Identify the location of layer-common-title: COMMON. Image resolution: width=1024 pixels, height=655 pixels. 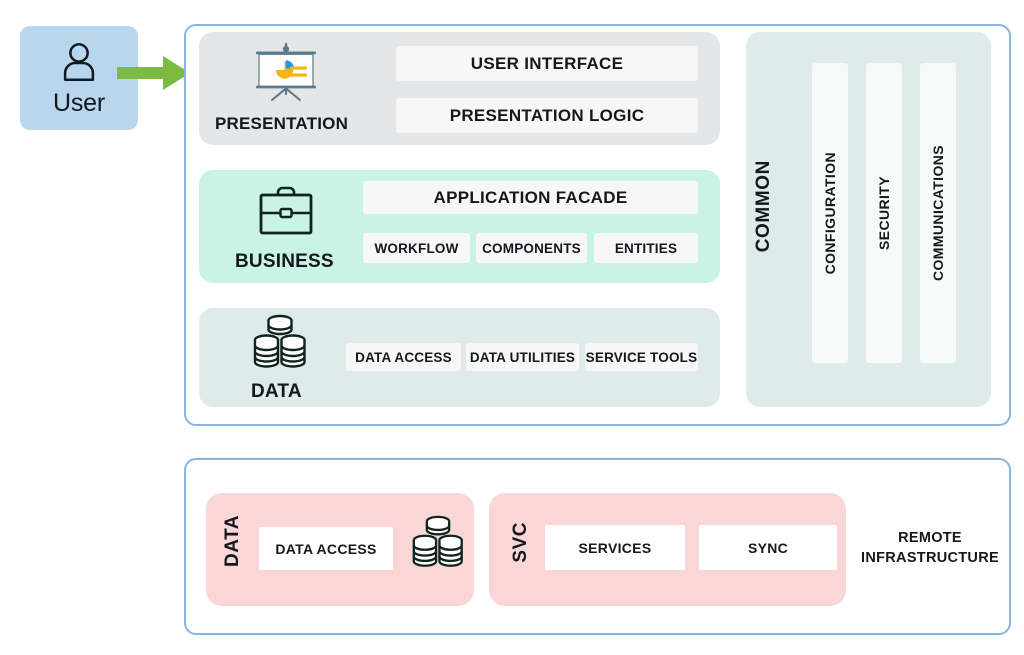
(763, 206).